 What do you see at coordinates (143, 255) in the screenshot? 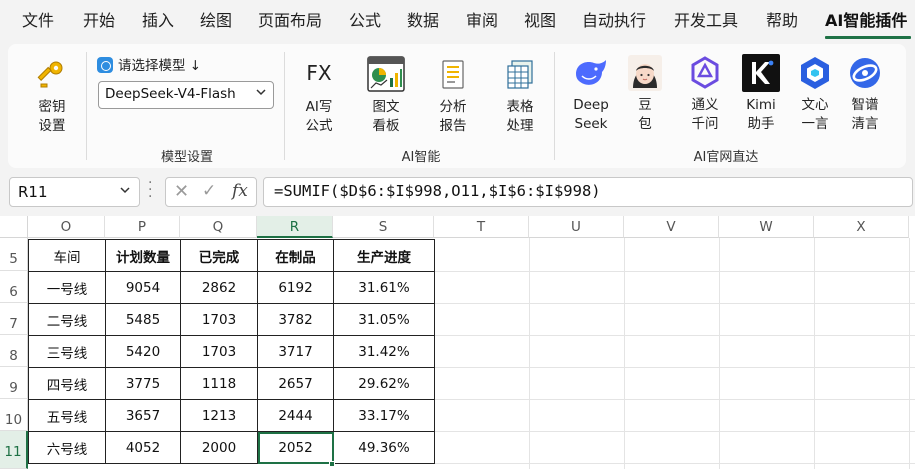
I see `header-cell: 计划数量` at bounding box center [143, 255].